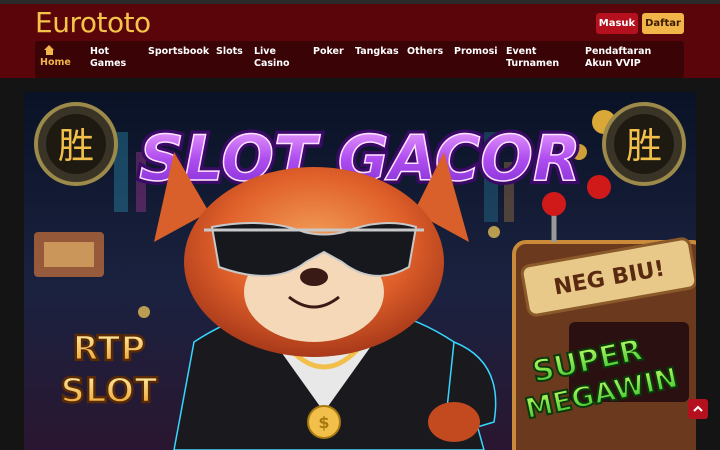 This screenshot has height=450, width=720. I want to click on left-dragon-emblem: 胜, so click(76, 144).